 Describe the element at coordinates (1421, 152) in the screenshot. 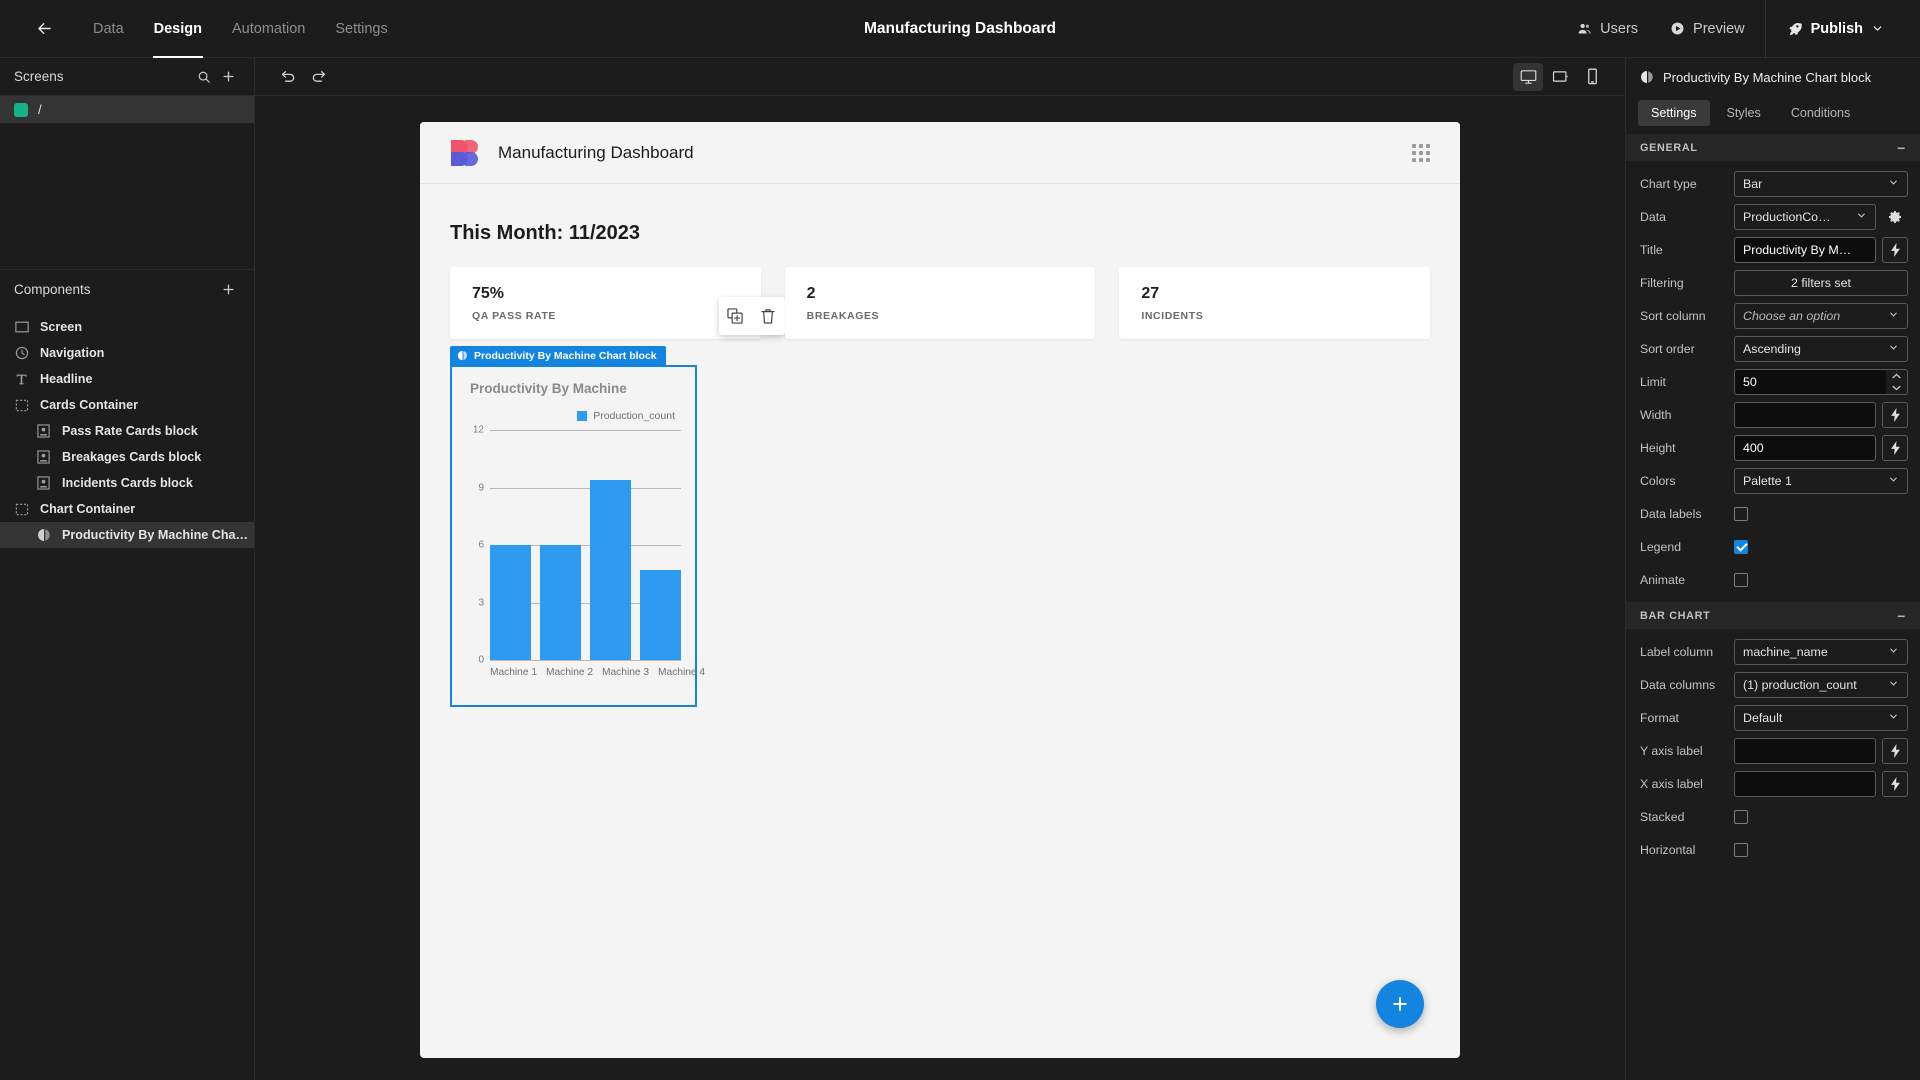

I see `grid-dots-icon` at that location.